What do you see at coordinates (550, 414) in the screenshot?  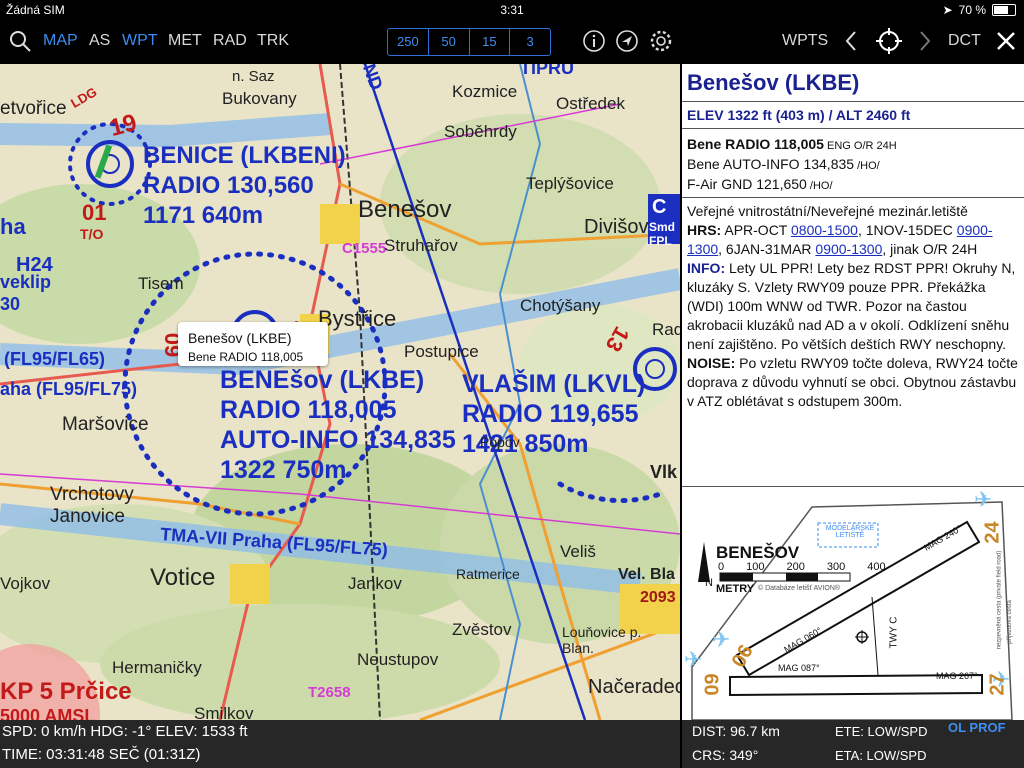 I see `map-label-vlasim-radio: RADIO 119,655` at bounding box center [550, 414].